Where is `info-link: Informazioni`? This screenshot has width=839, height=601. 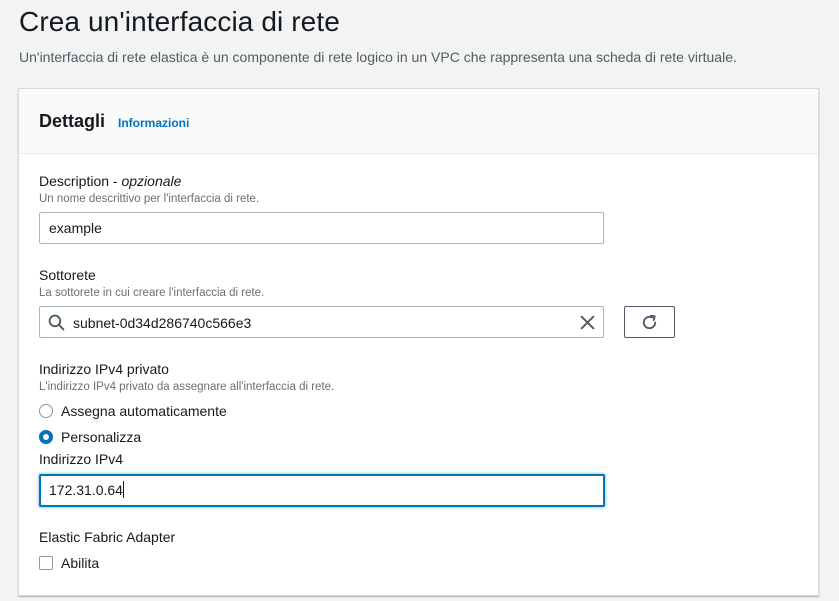
info-link: Informazioni is located at coordinates (153, 123).